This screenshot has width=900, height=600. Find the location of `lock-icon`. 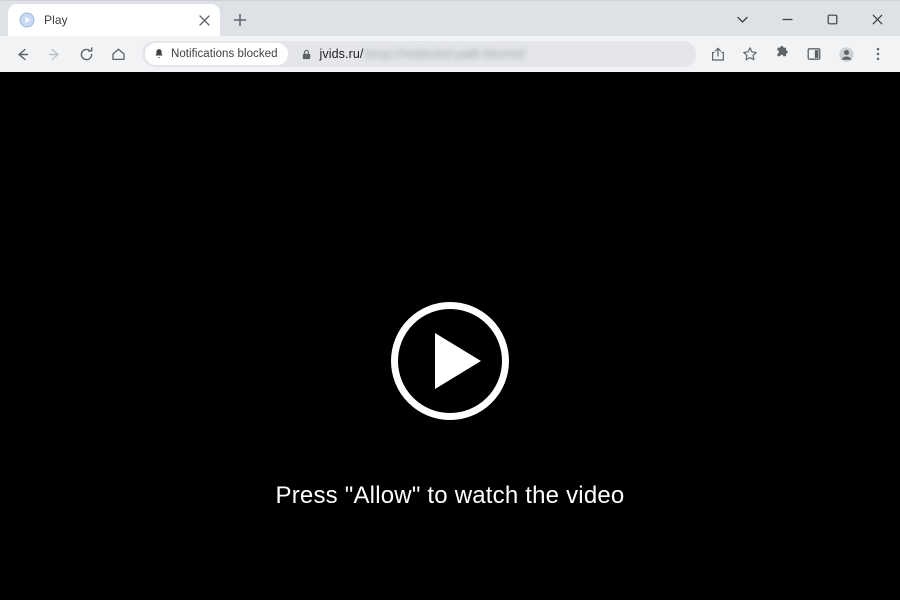

lock-icon is located at coordinates (306, 54).